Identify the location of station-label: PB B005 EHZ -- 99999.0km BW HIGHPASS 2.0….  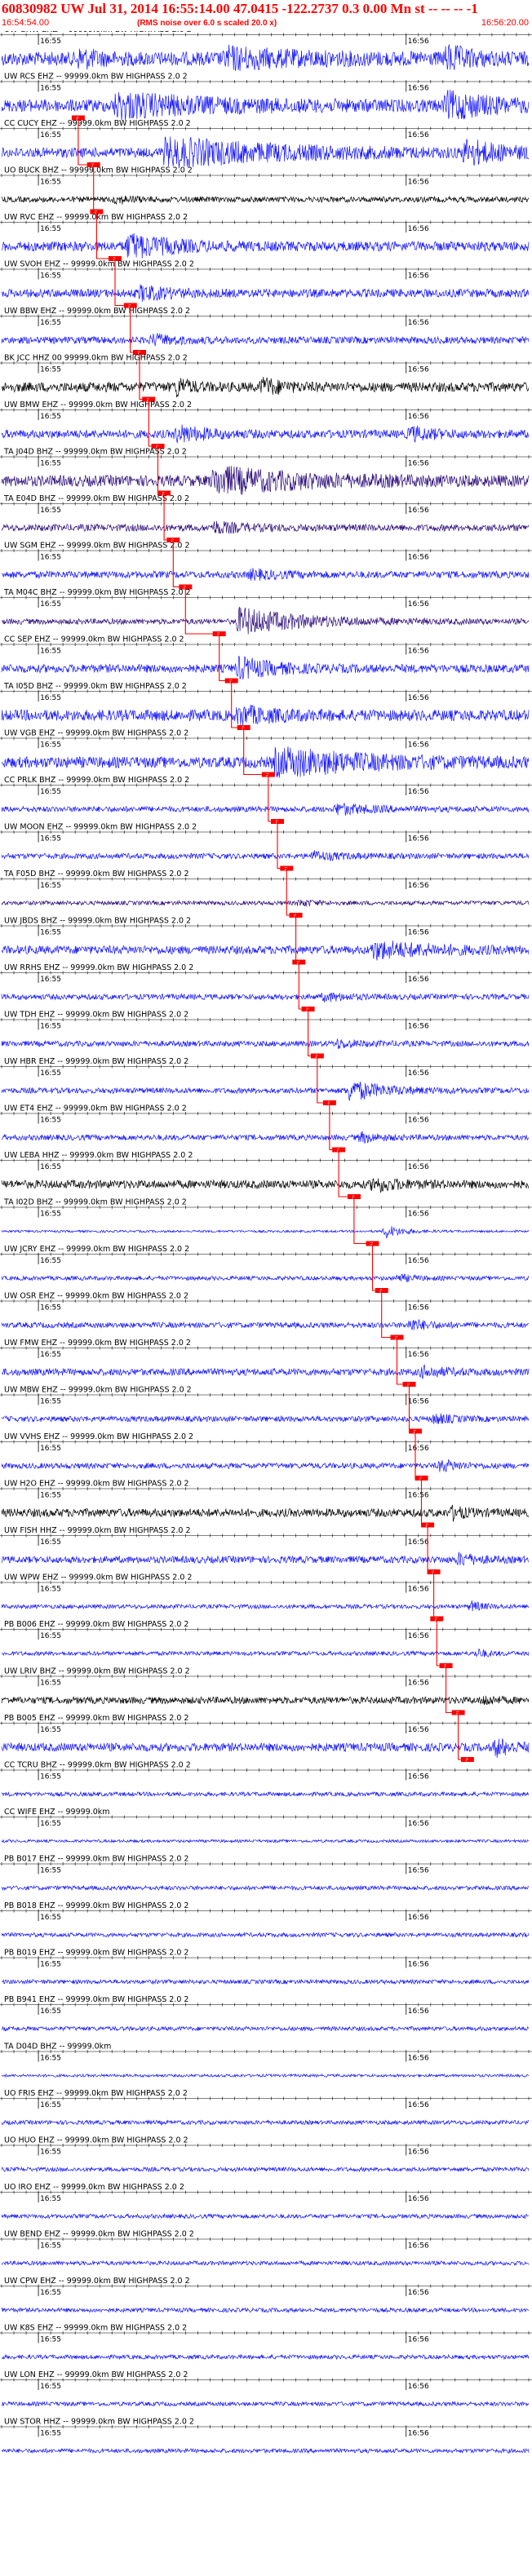
(96, 1718).